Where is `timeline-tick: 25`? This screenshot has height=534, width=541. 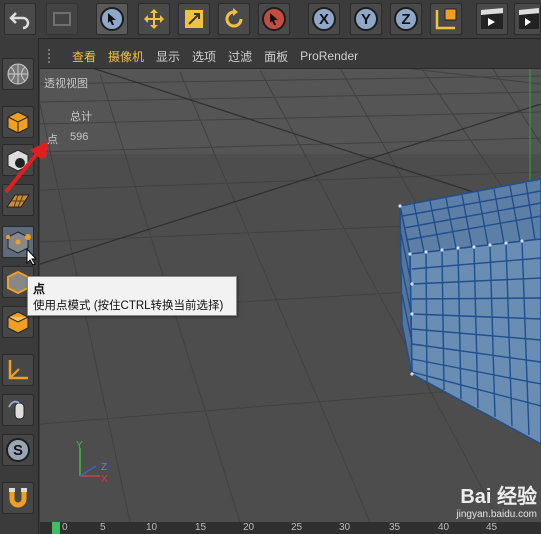
timeline-tick: 25 is located at coordinates (297, 527).